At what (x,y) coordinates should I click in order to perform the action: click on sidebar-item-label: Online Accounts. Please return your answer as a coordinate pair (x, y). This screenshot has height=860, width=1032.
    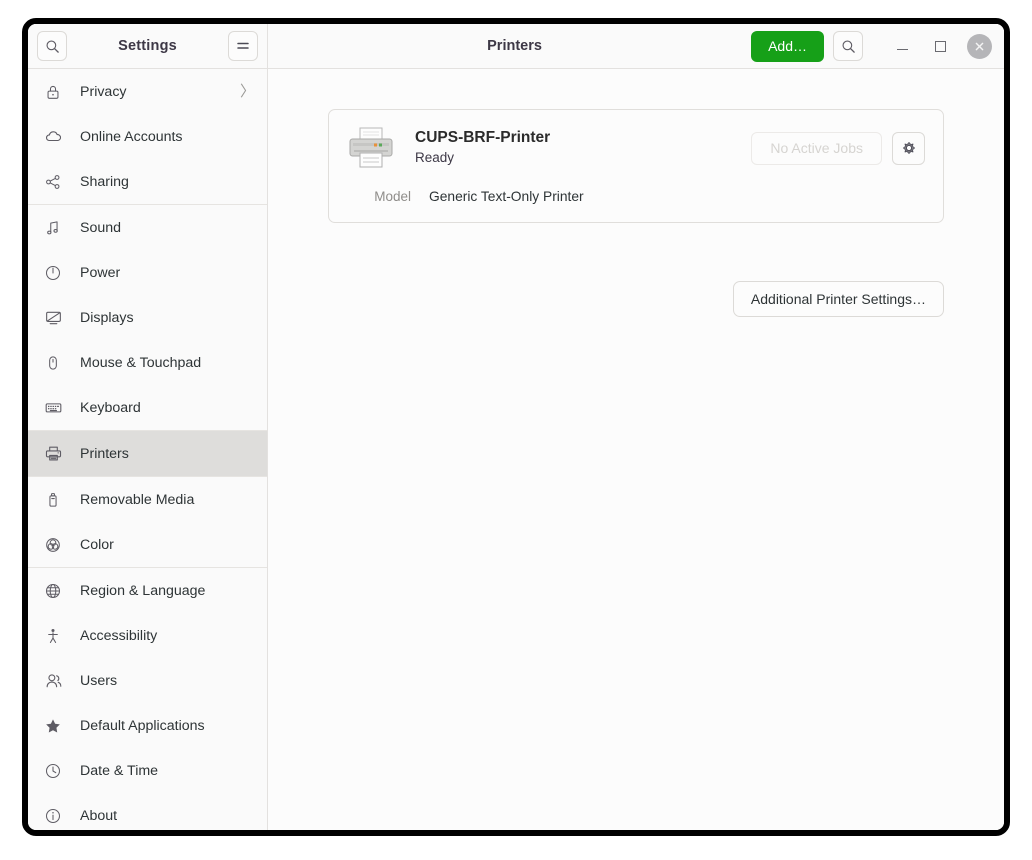
    Looking at the image, I should click on (131, 136).